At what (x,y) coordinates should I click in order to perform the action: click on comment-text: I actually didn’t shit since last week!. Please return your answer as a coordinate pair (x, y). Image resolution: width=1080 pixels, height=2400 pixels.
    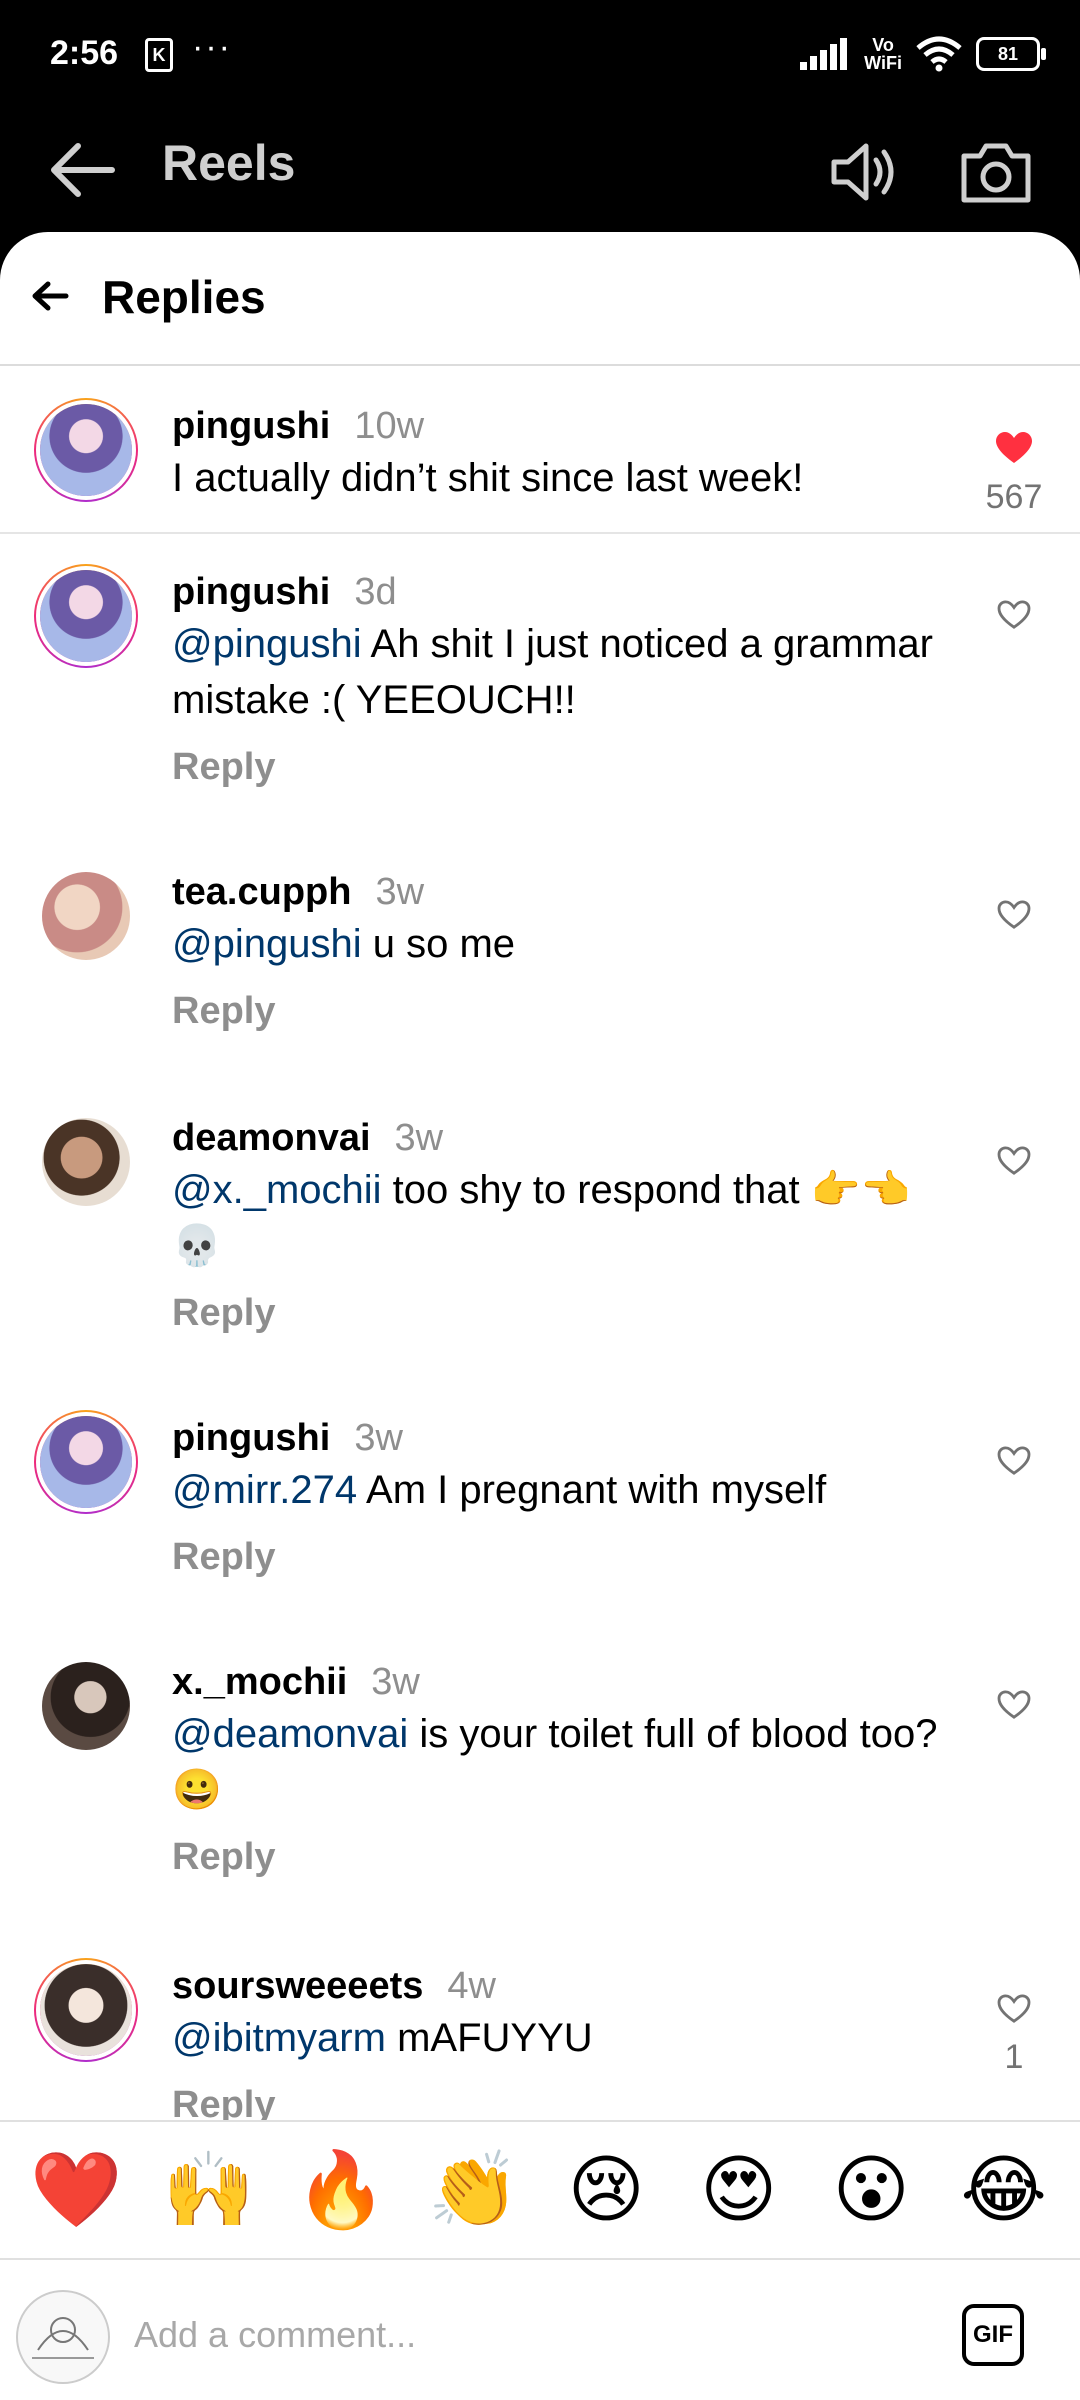
    Looking at the image, I should click on (488, 478).